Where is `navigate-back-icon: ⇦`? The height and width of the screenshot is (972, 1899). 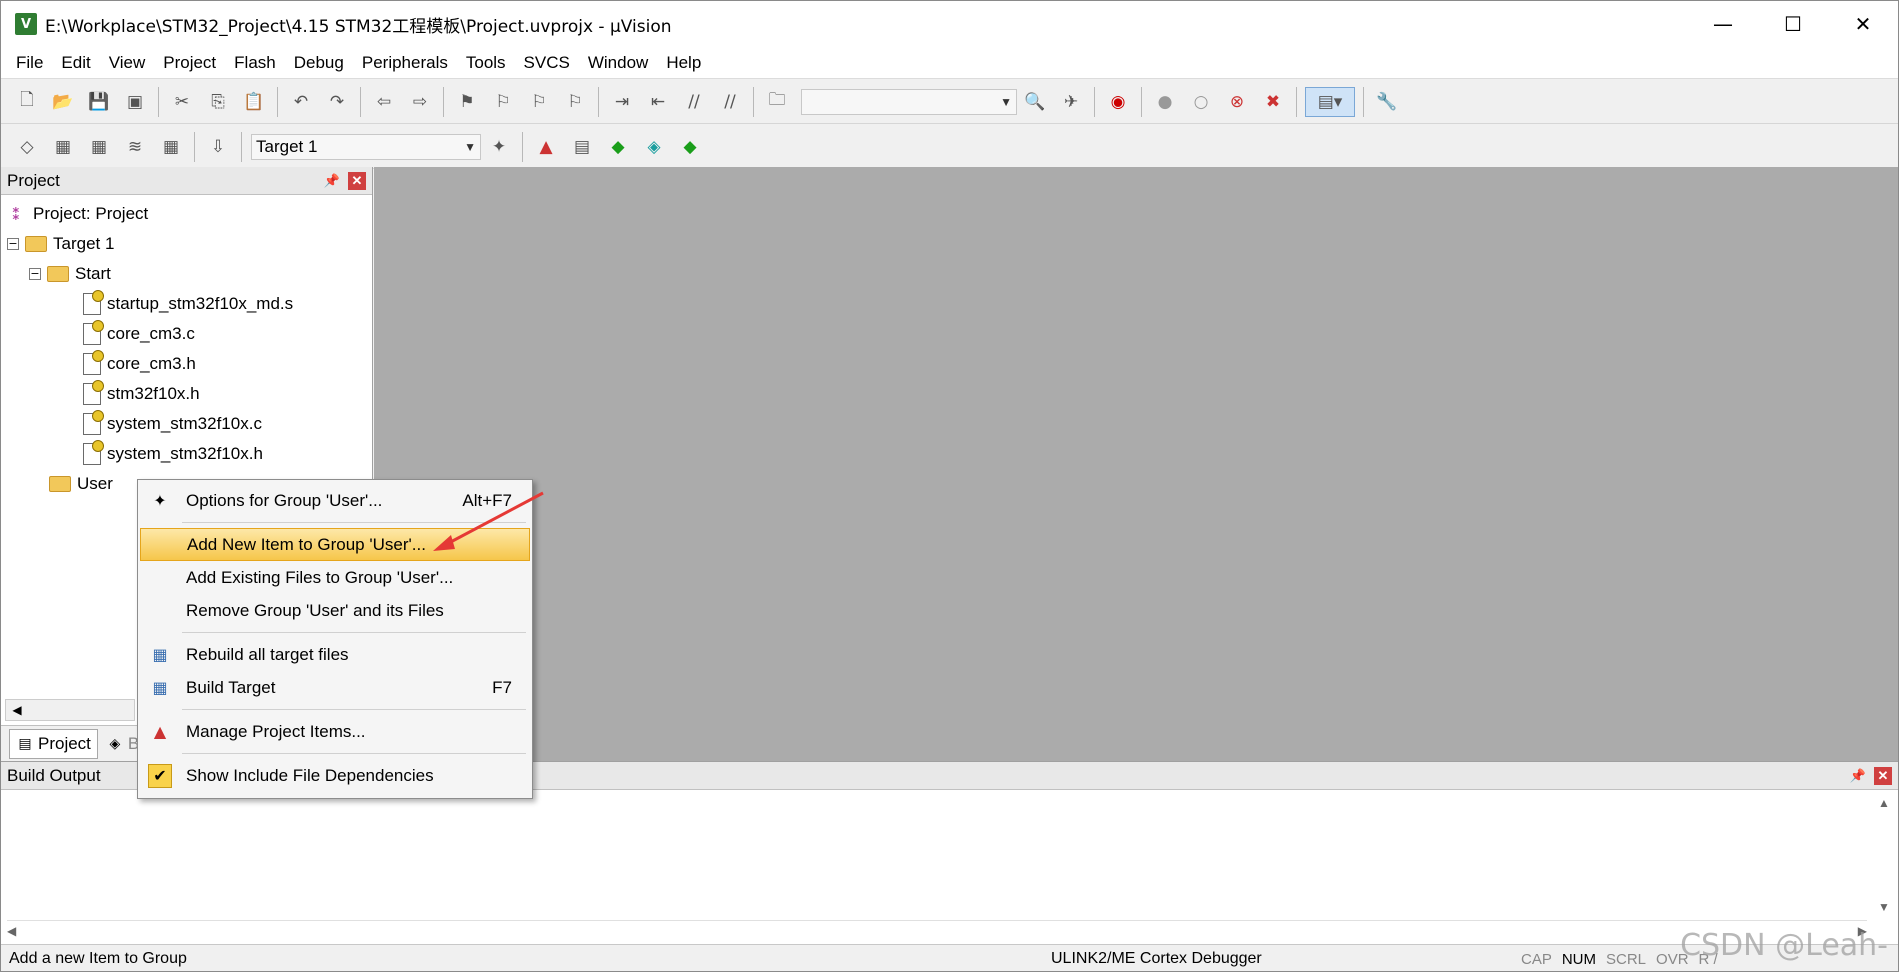
navigate-back-icon: ⇦ is located at coordinates (384, 102).